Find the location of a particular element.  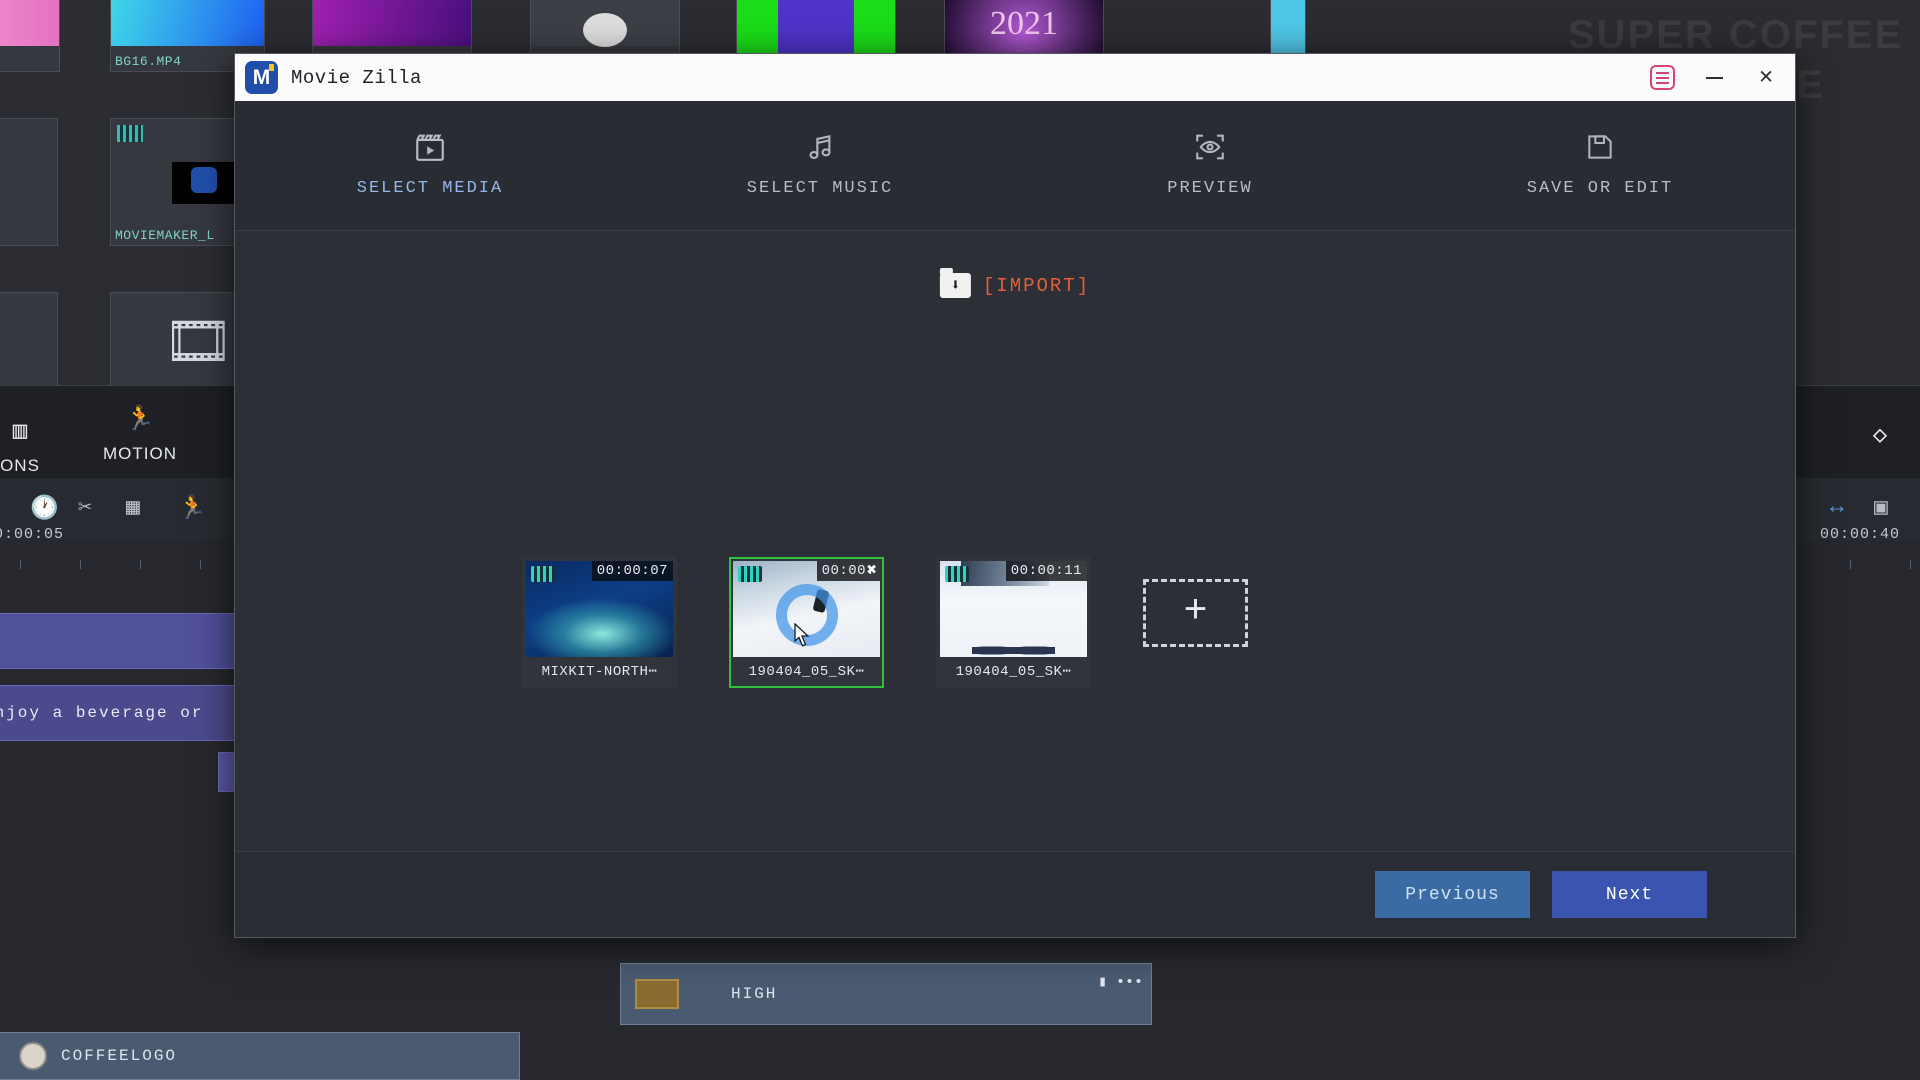

media-name: MIXKIT-NORTH⋯ is located at coordinates (599, 672).